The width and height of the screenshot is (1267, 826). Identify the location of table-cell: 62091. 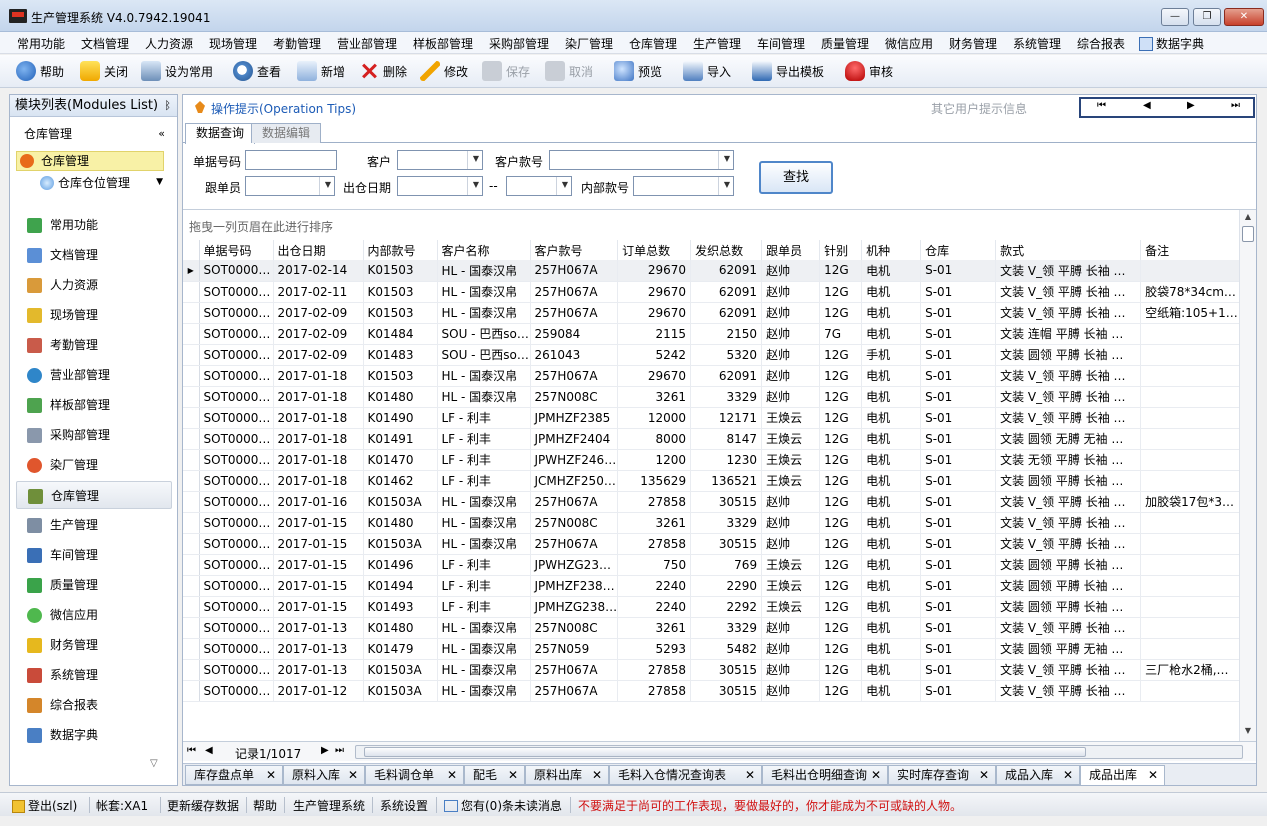
(726, 292).